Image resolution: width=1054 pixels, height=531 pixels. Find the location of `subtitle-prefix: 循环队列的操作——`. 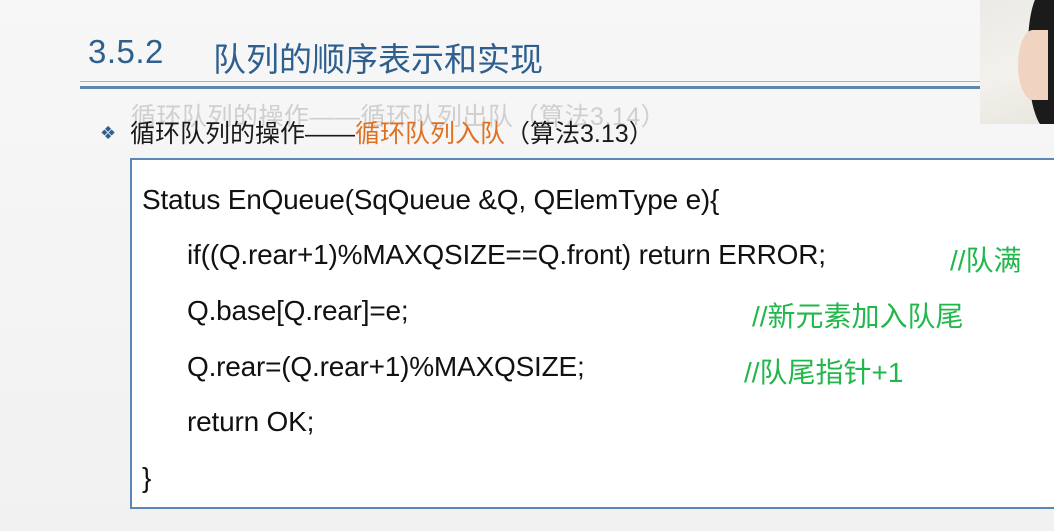

subtitle-prefix: 循环队列的操作—— is located at coordinates (243, 134).